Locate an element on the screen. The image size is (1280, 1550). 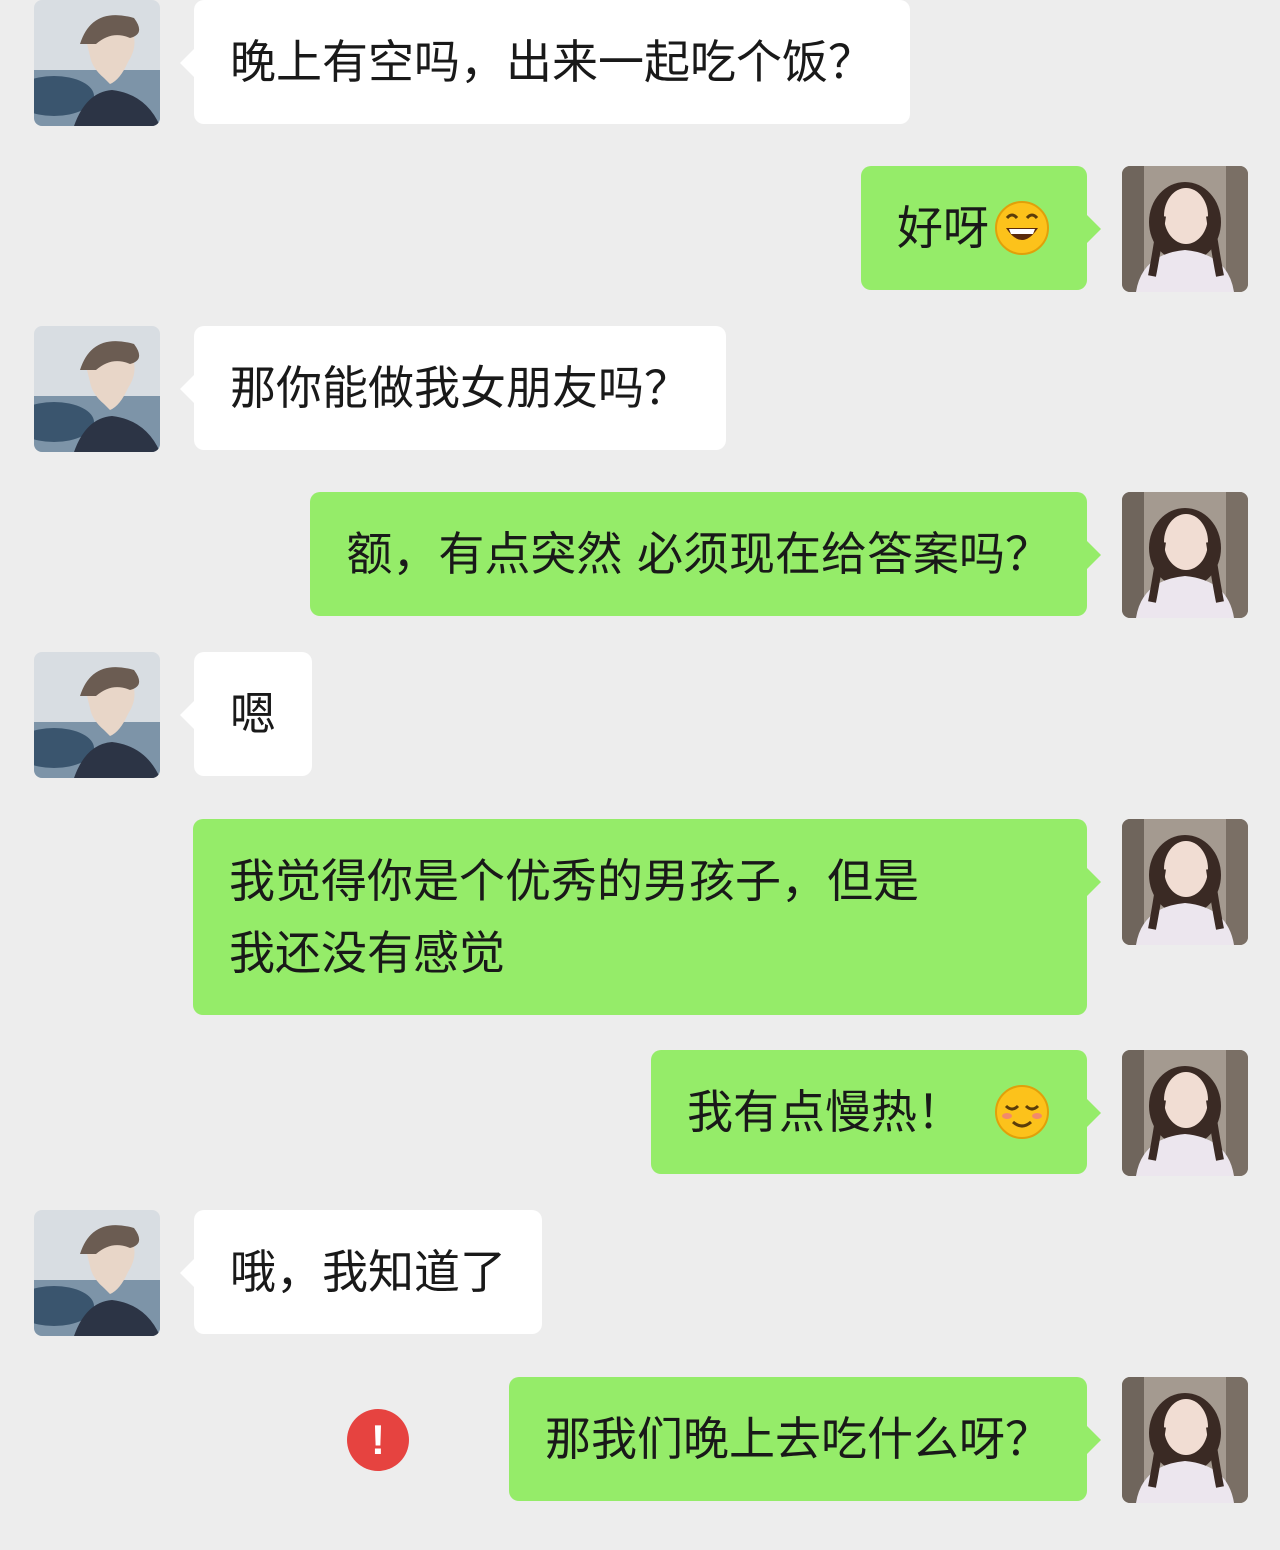
message-text: 好呀 is located at coordinates (943, 228).